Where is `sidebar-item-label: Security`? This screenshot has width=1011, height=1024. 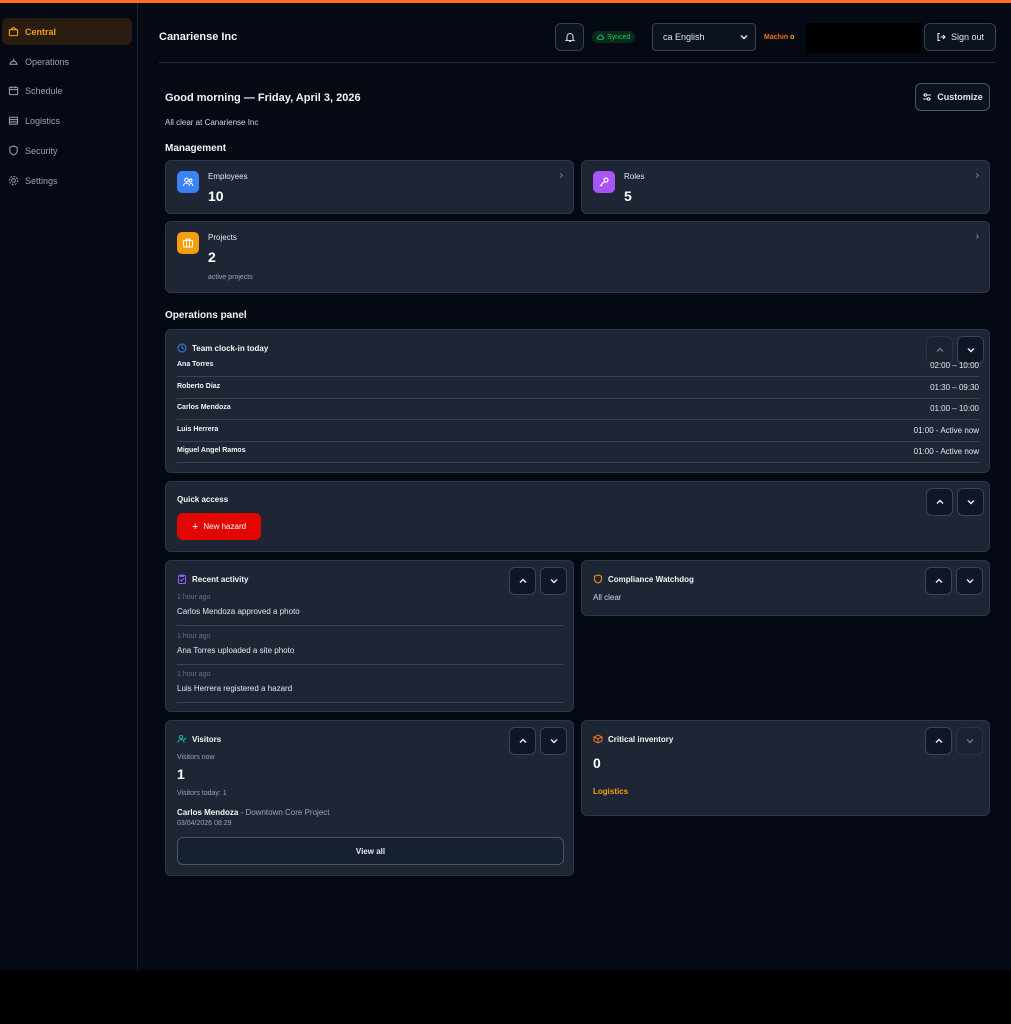
sidebar-item-label: Security is located at coordinates (41, 150).